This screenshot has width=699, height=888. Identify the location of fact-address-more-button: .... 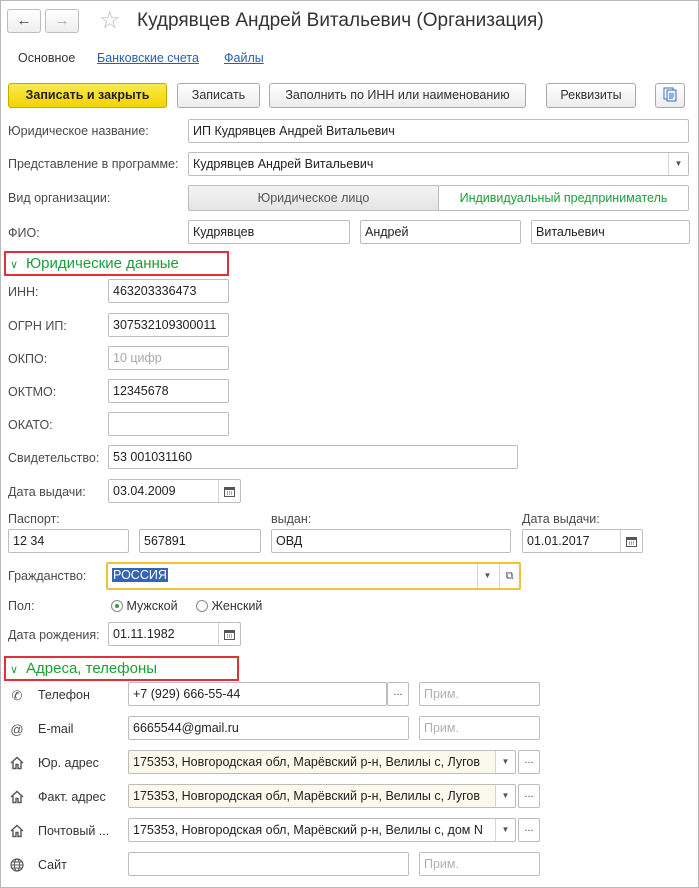
(529, 796).